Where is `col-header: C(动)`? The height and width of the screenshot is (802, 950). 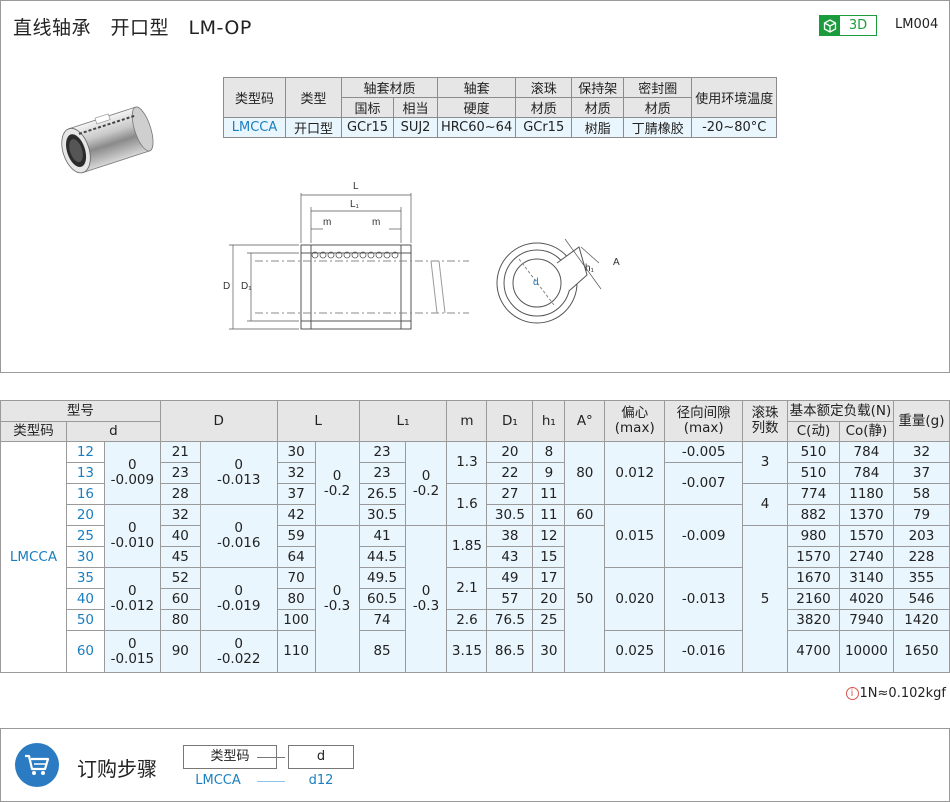 col-header: C(动) is located at coordinates (813, 431).